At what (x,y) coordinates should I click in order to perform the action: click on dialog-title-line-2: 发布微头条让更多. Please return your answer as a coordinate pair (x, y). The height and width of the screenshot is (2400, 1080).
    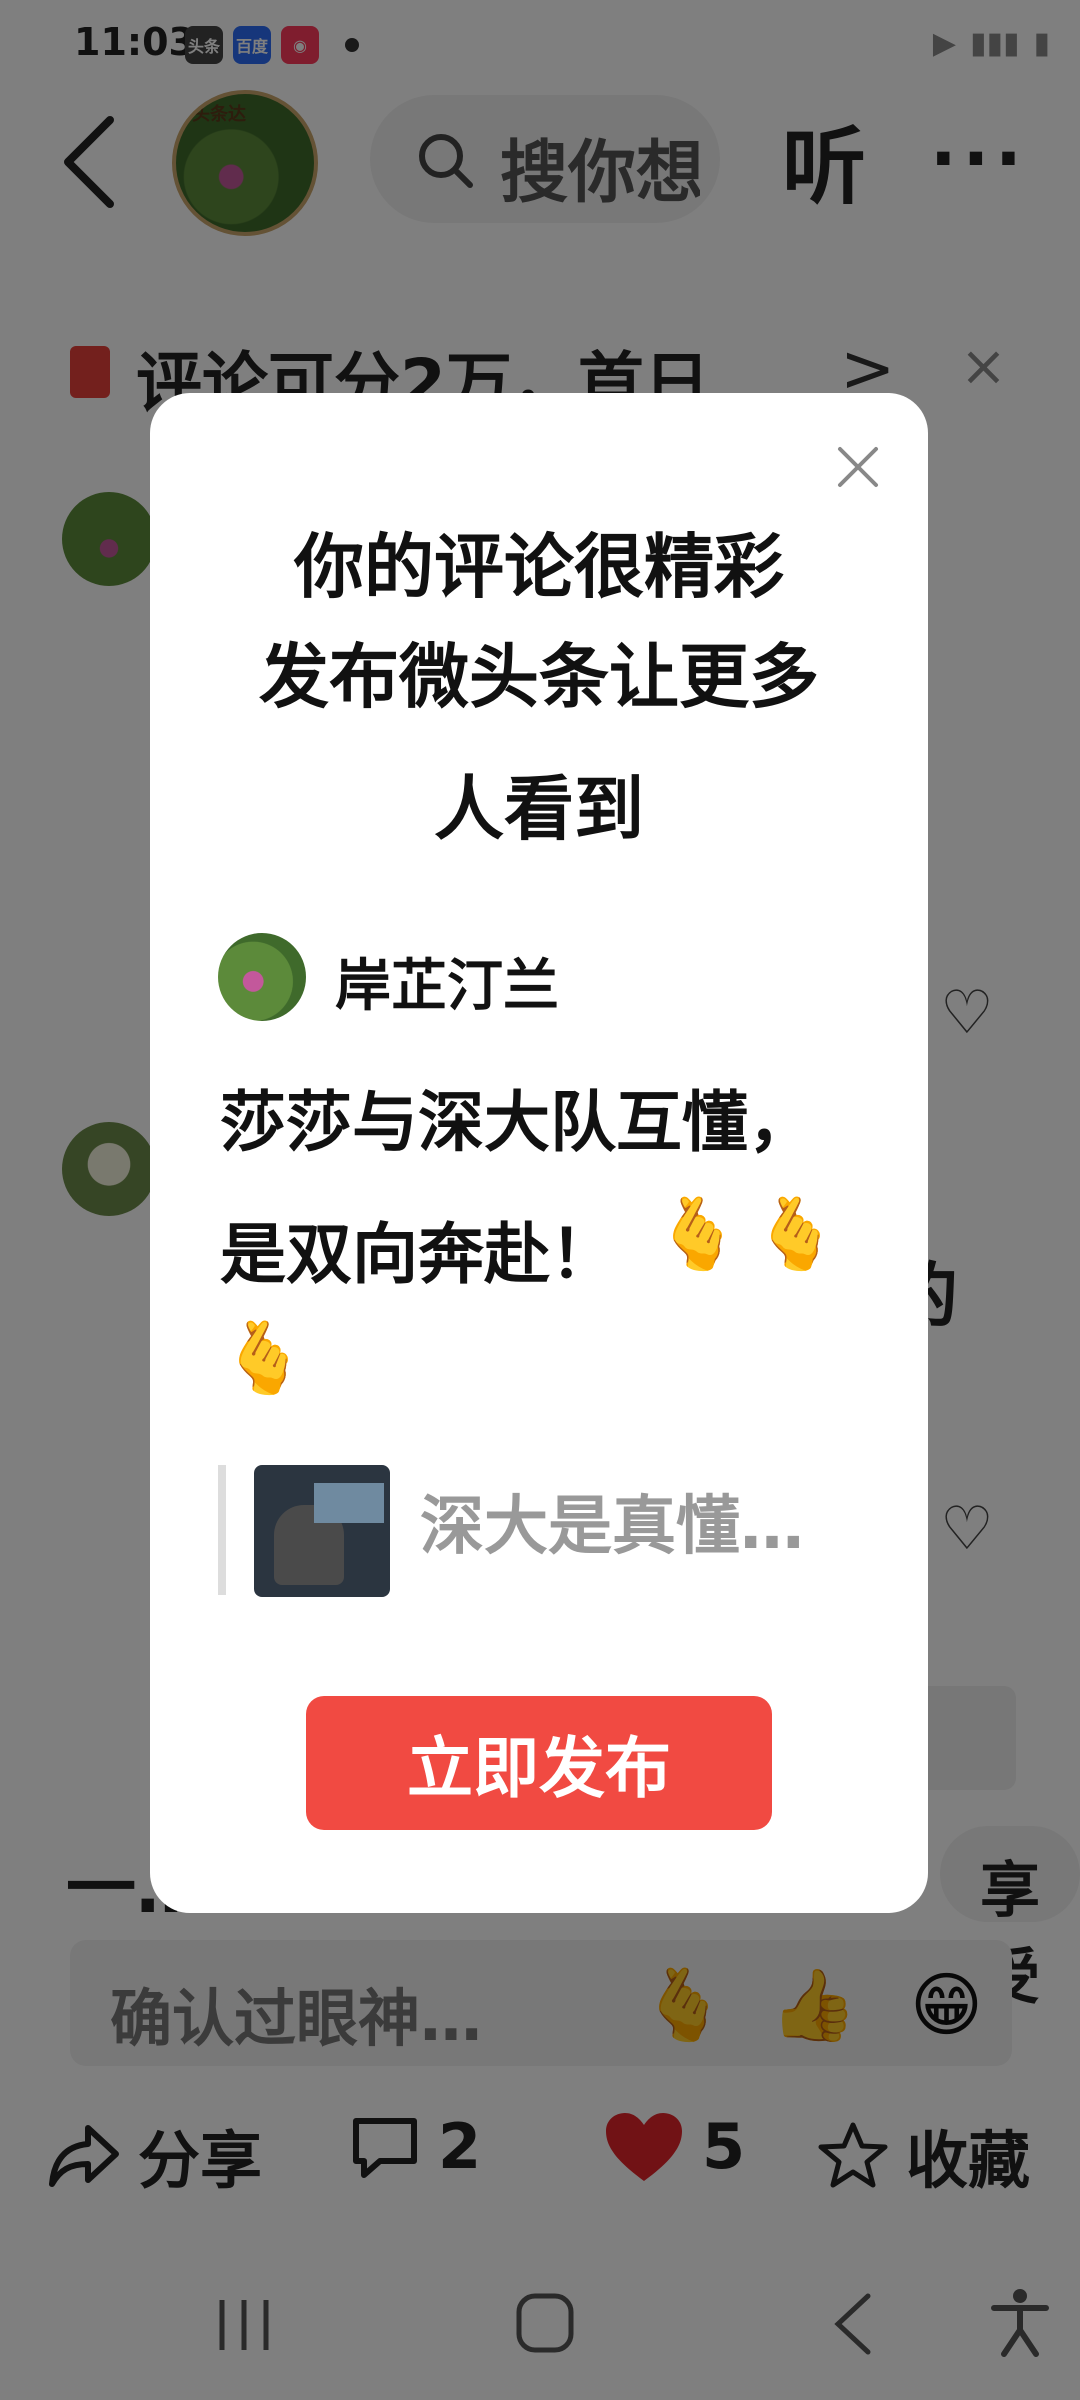
    Looking at the image, I should click on (539, 677).